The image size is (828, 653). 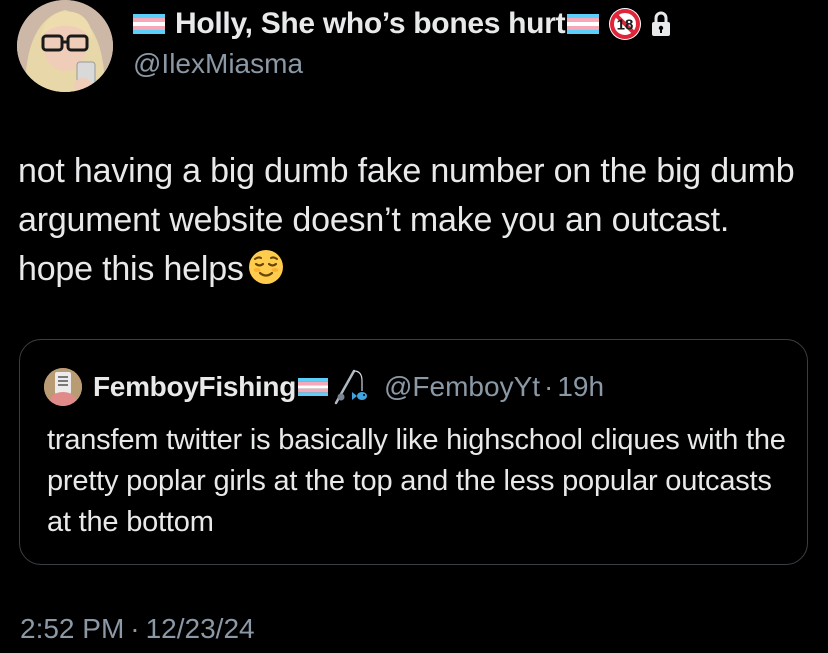 What do you see at coordinates (194, 387) in the screenshot?
I see `quoted-author-name: FemboyFishing` at bounding box center [194, 387].